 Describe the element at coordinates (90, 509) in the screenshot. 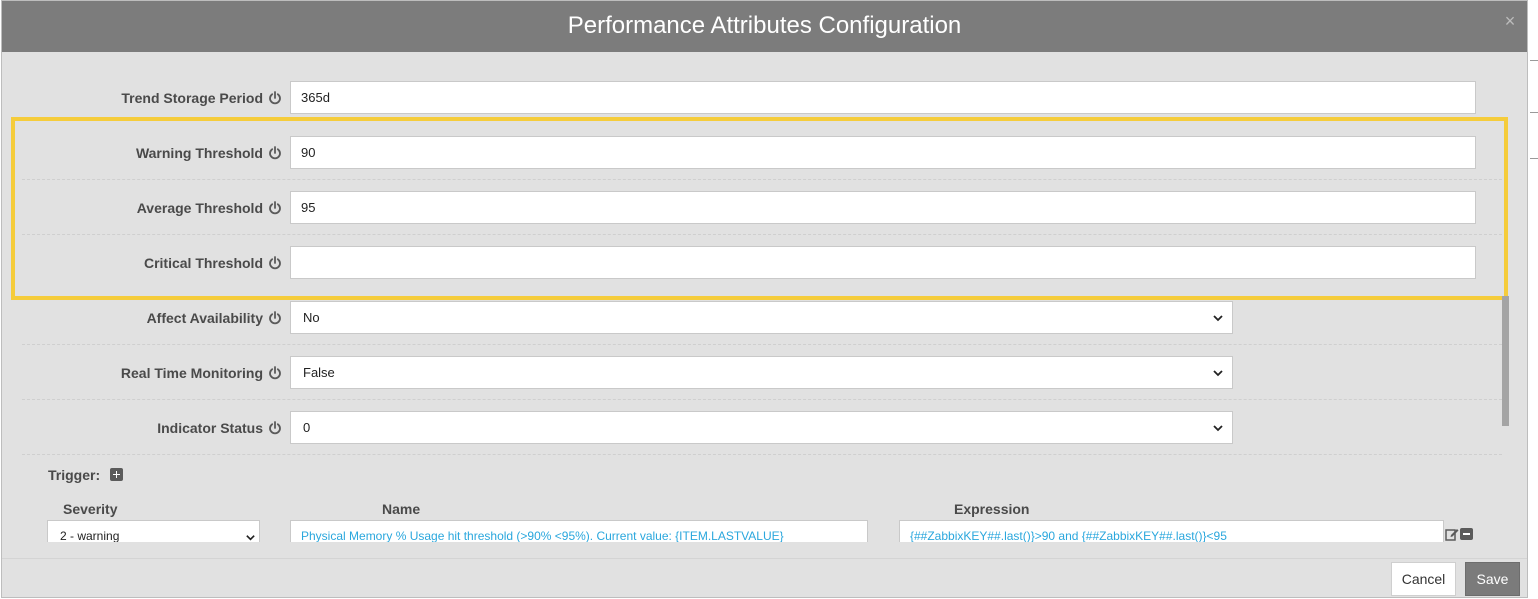

I see `severity-column-header: Severity` at that location.